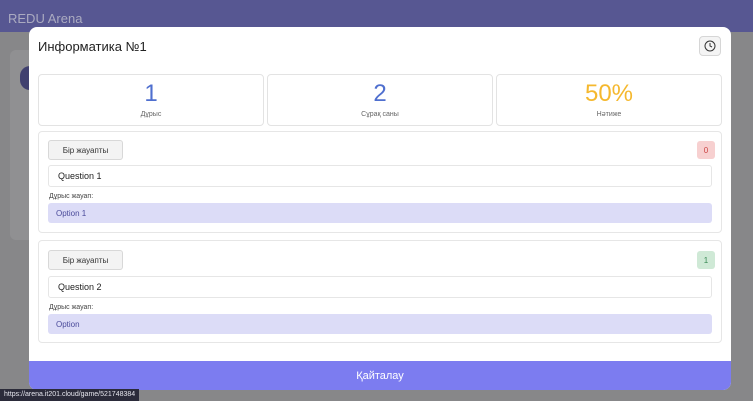 The image size is (753, 401). I want to click on history-button, so click(710, 46).